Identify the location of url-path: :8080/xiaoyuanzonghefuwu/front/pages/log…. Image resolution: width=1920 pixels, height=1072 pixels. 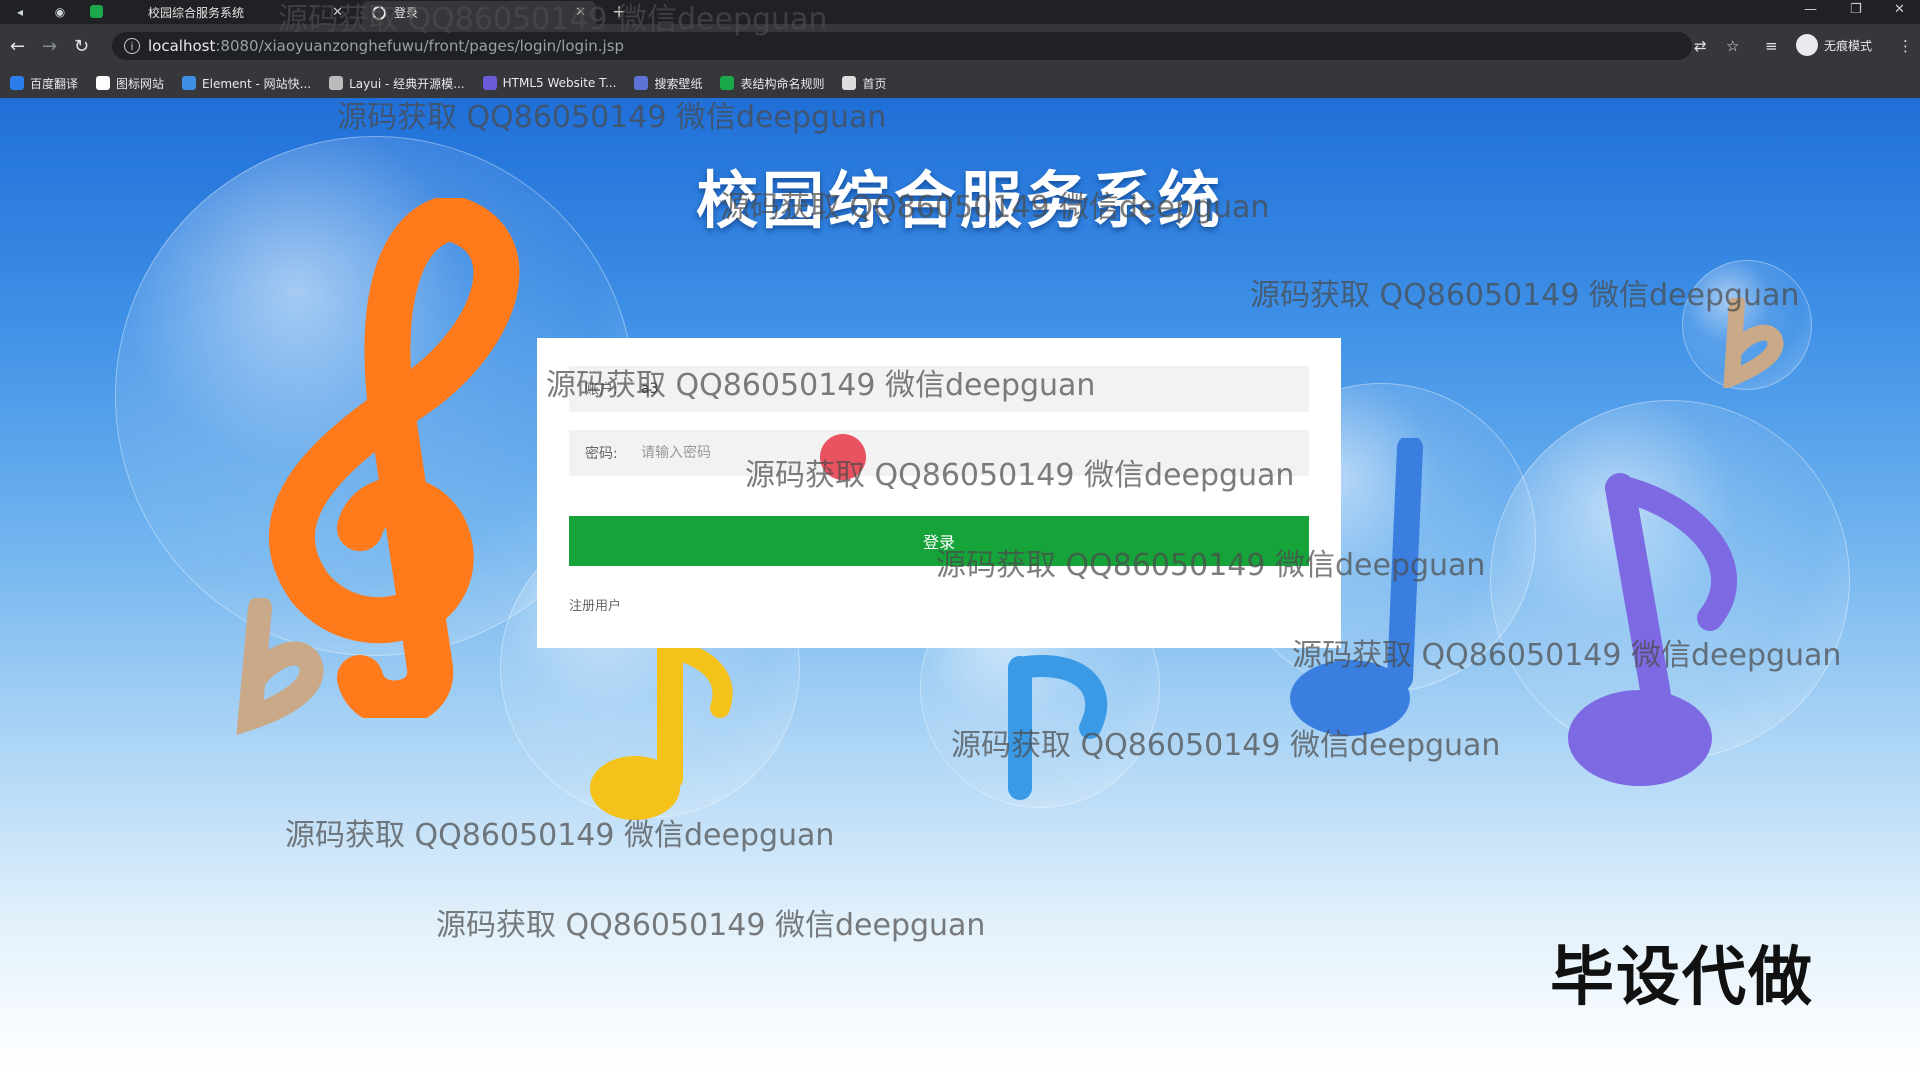
(420, 46).